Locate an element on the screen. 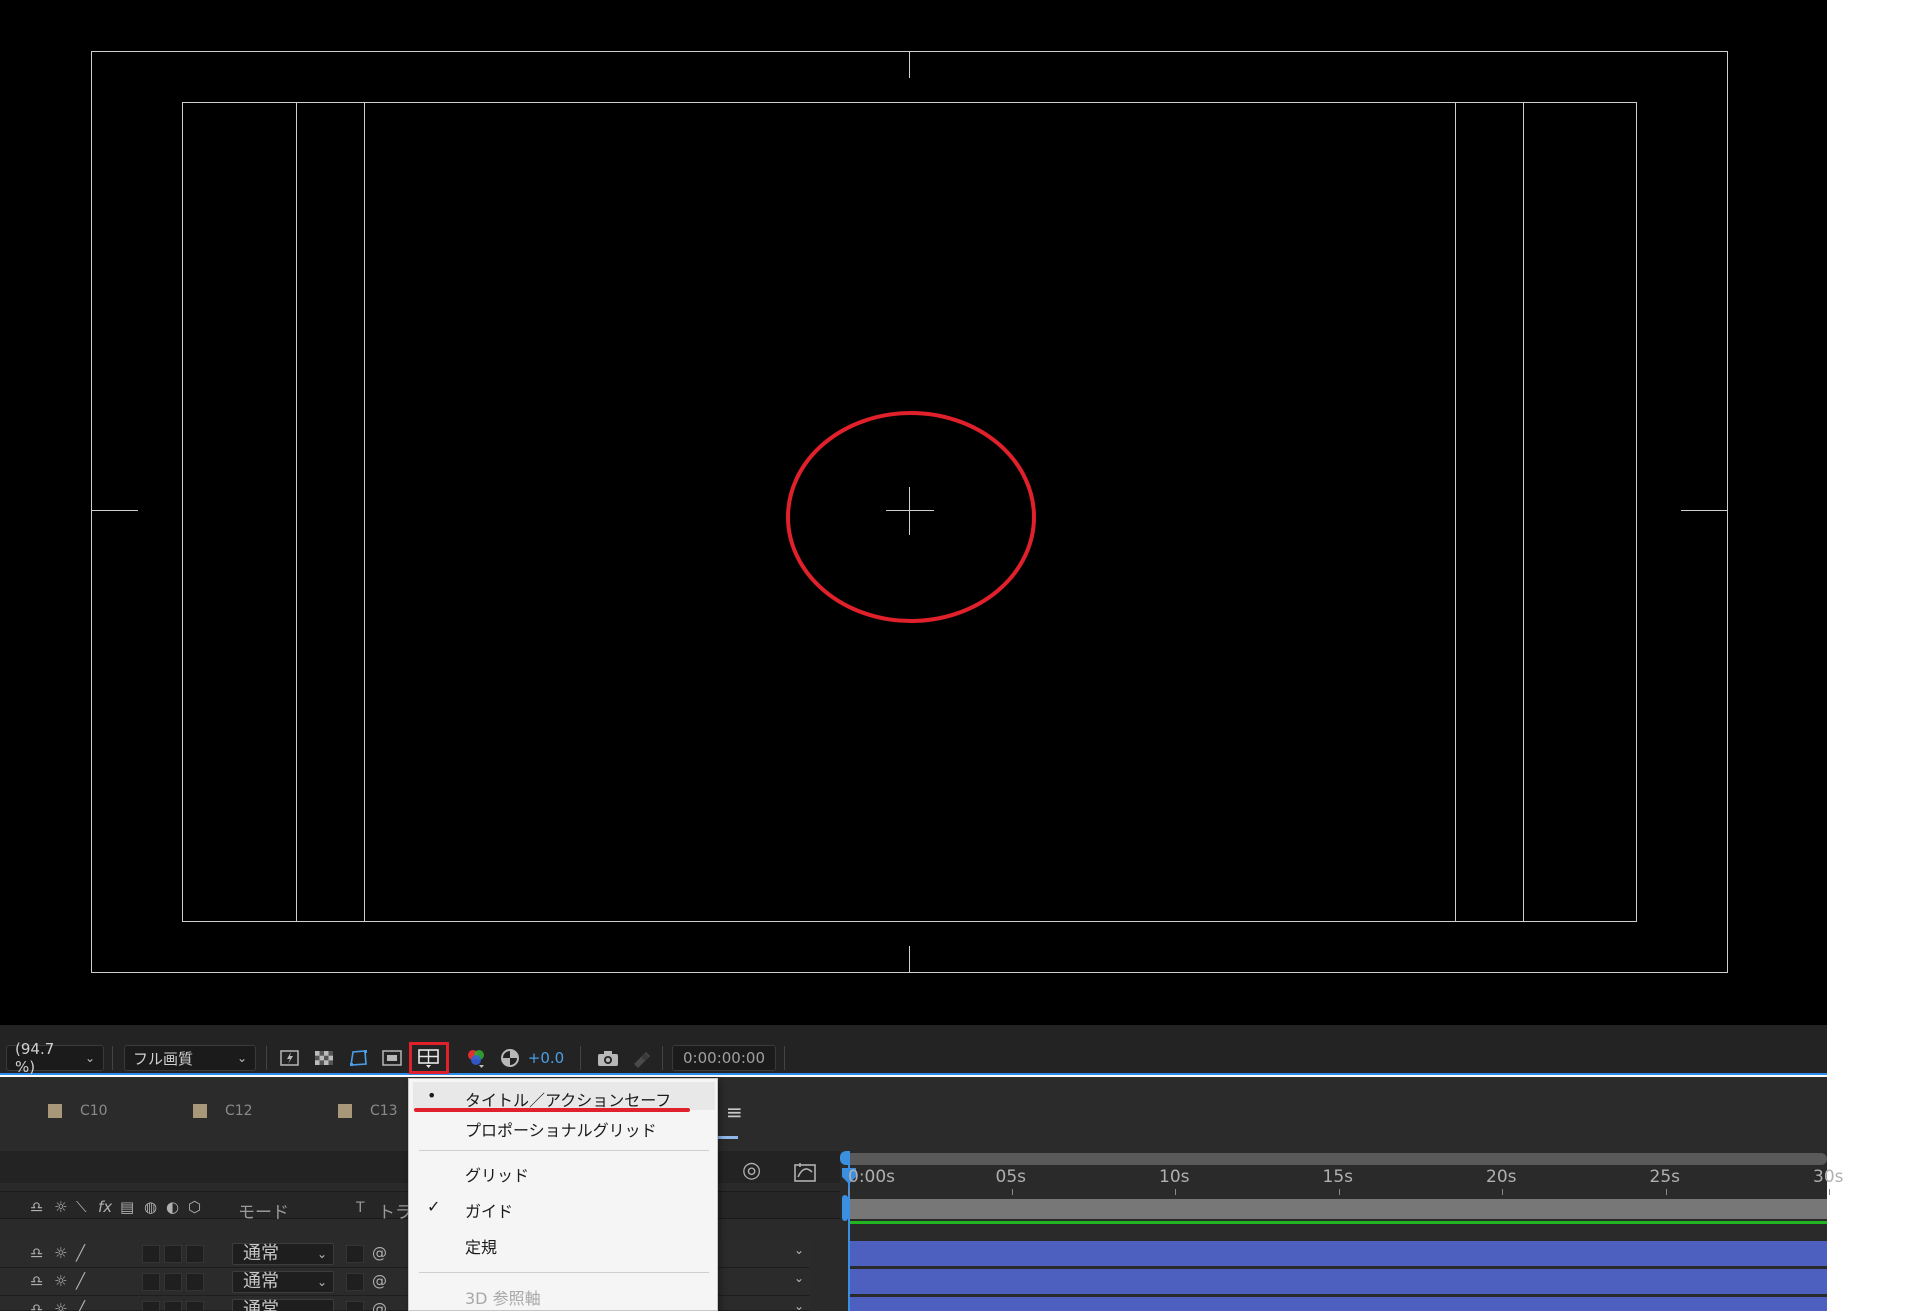 This screenshot has height=1311, width=1920. comp-tab-label: C12 is located at coordinates (239, 1111).